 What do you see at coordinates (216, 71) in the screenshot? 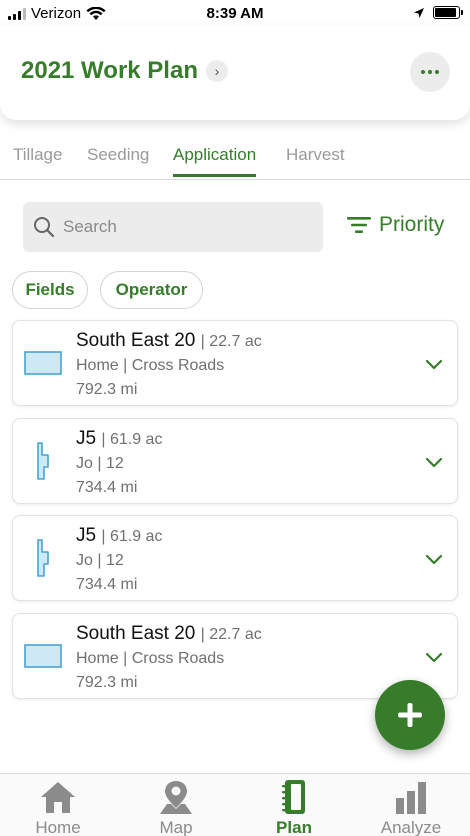
I see `chevron-right-icon: ›` at bounding box center [216, 71].